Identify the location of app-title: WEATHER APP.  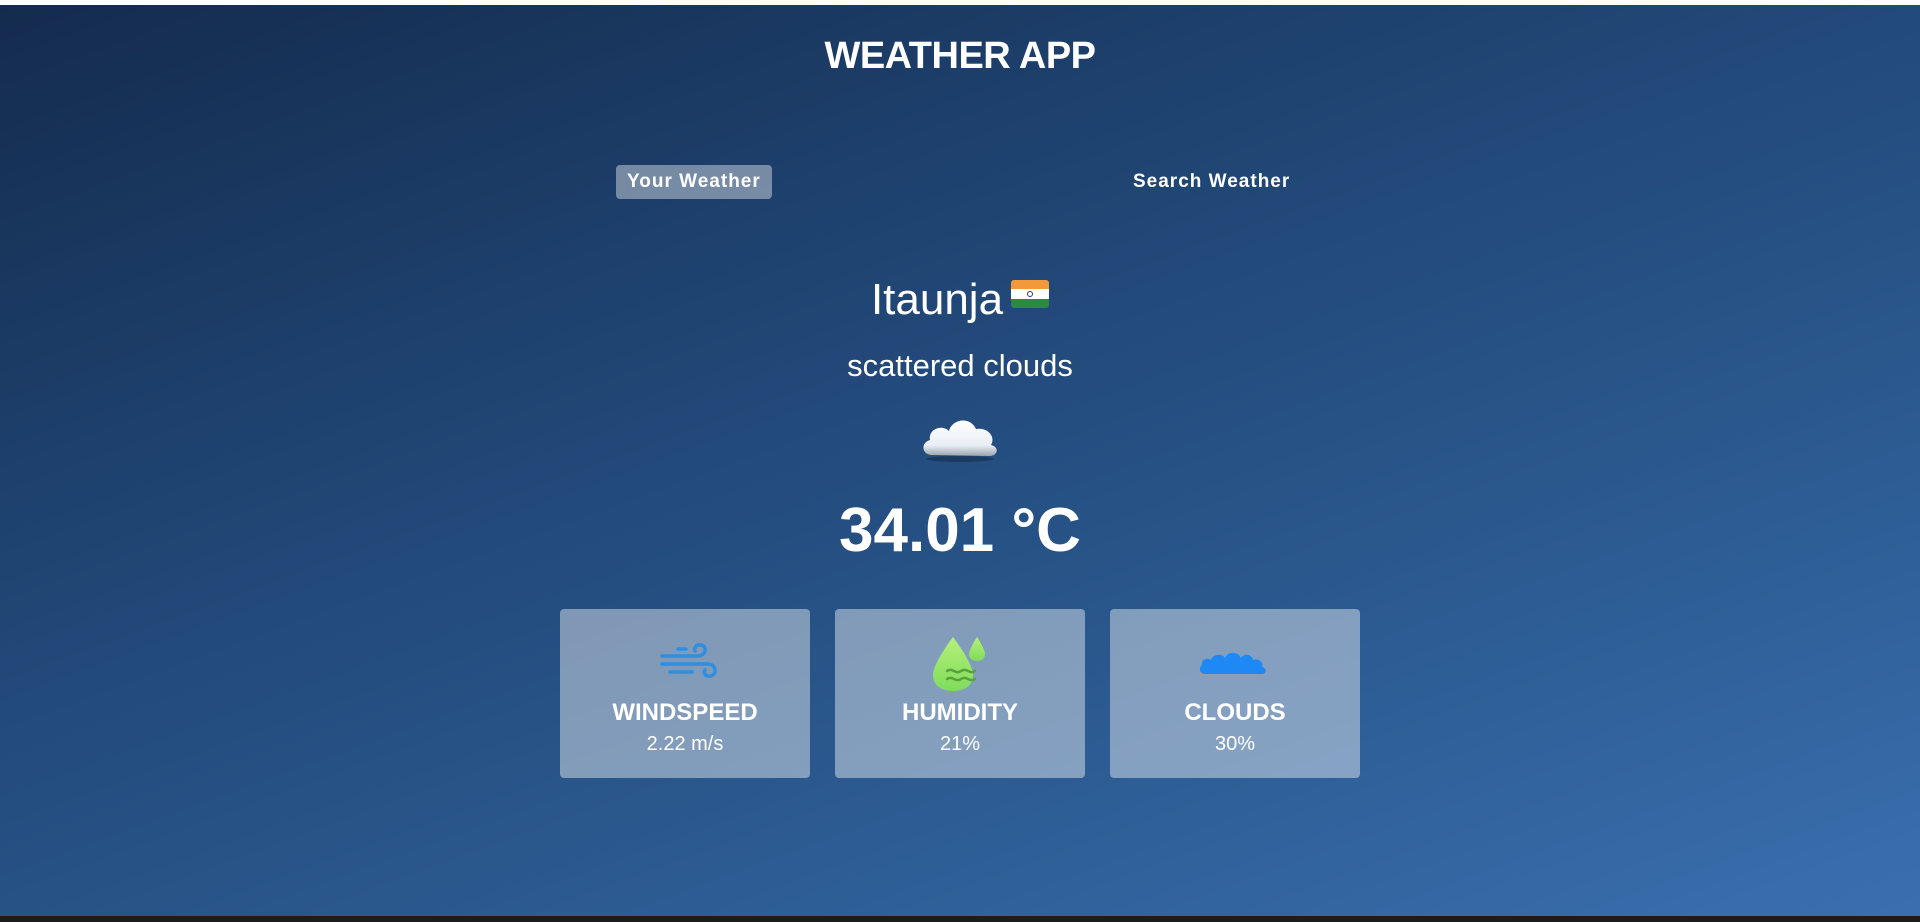
(960, 56).